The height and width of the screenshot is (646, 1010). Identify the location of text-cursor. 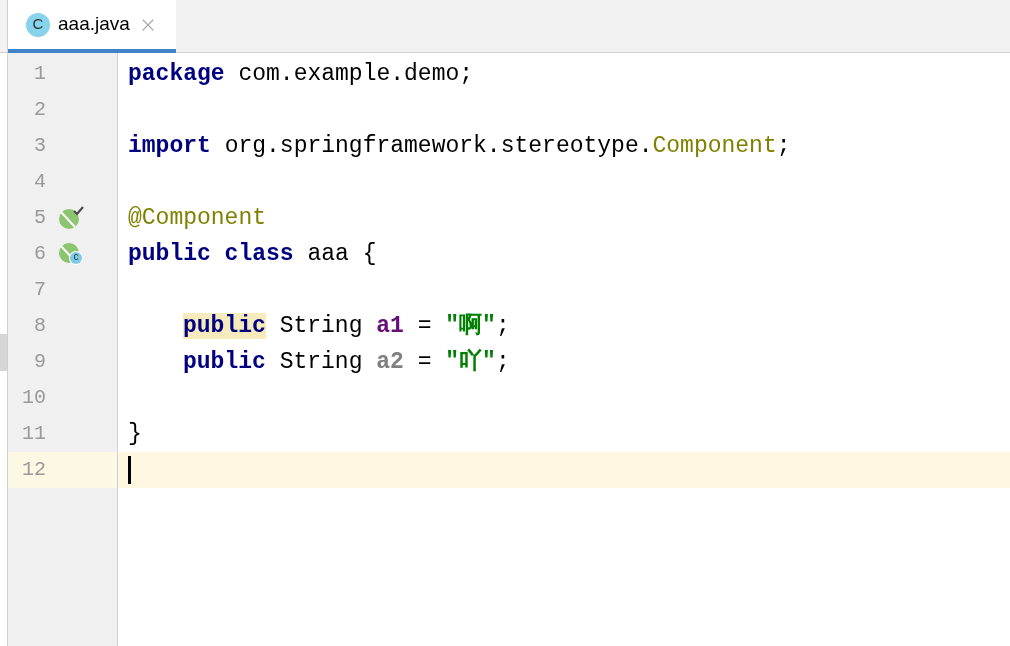
(129, 470).